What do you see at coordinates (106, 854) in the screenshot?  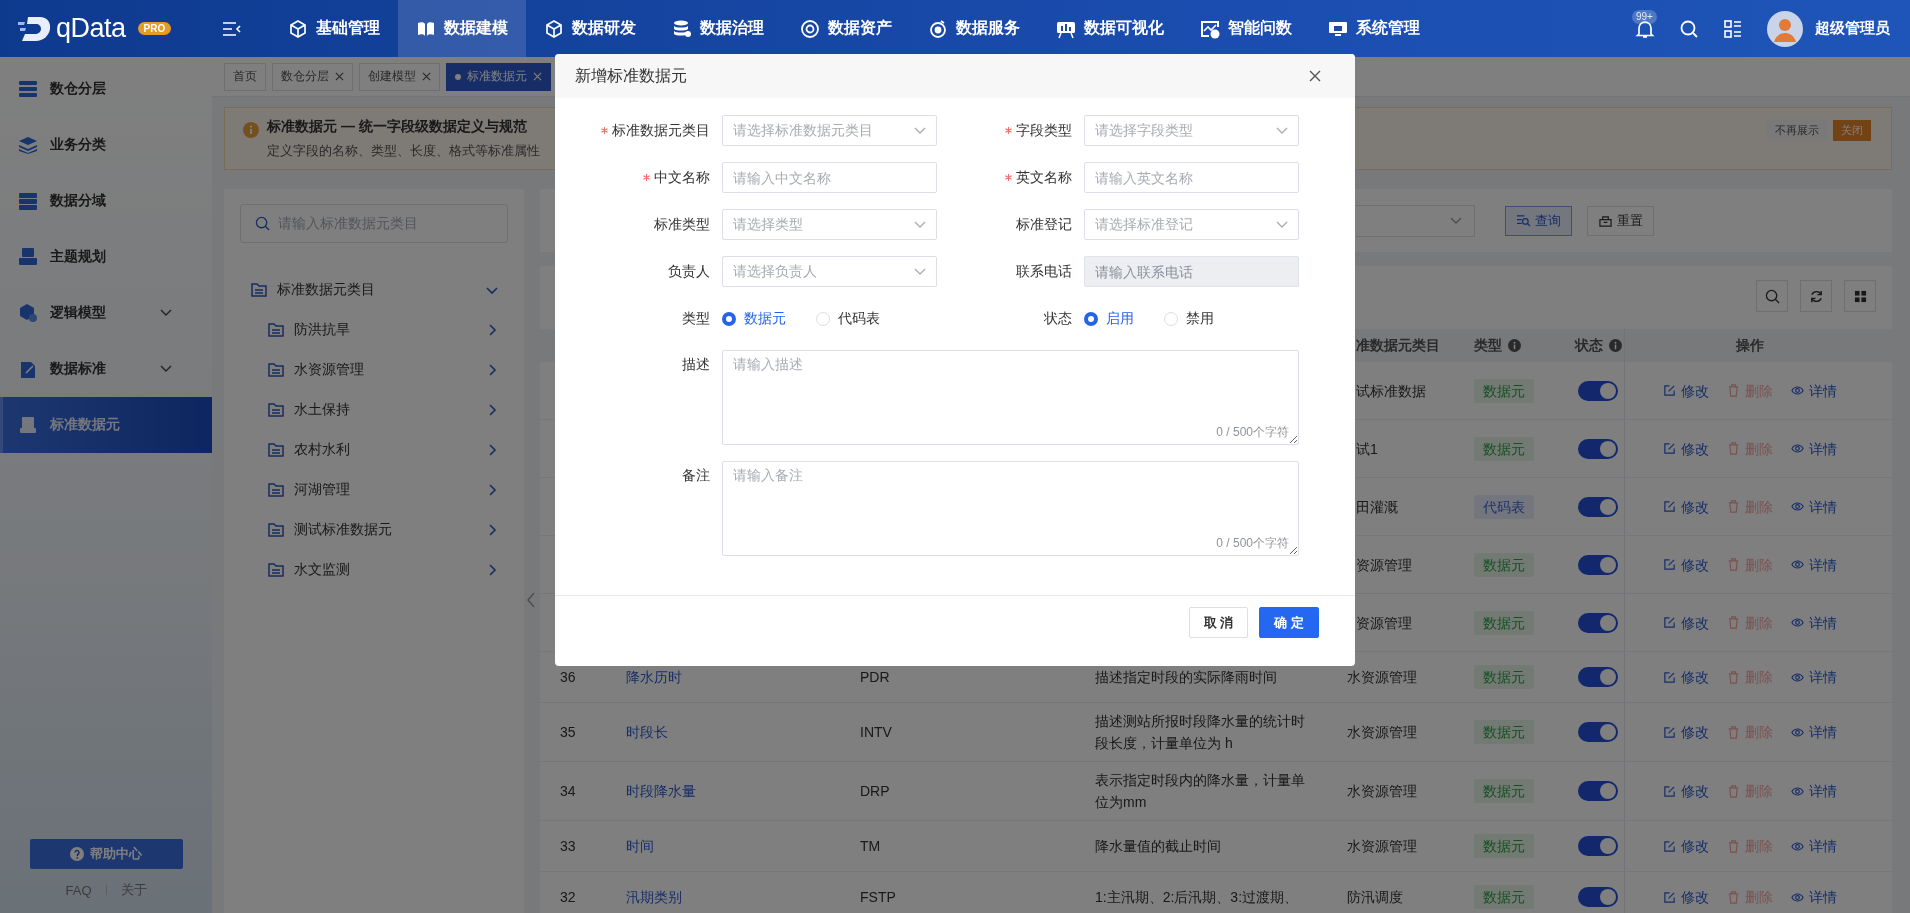 I see `help-button: 帮助中心` at bounding box center [106, 854].